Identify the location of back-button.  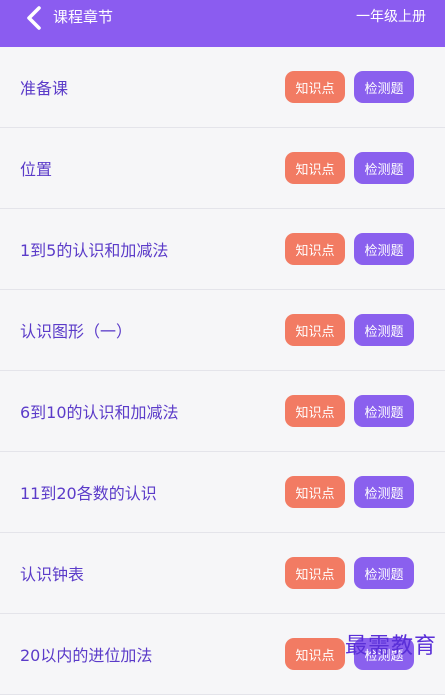
(34, 18).